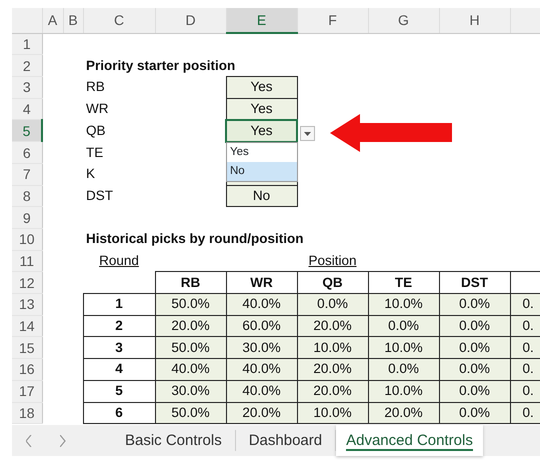 The image size is (540, 463). I want to click on column-header: F, so click(332, 20).